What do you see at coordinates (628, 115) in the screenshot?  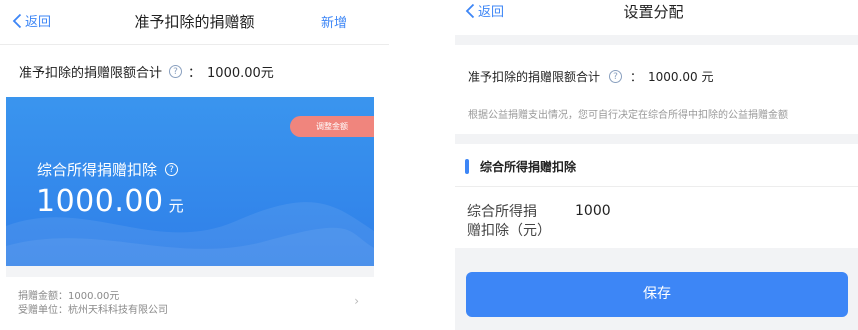 I see `allocation-note: 根据公益捐赠支出情况，您可自行决定在综合所得中扣除的公益捐赠金额` at bounding box center [628, 115].